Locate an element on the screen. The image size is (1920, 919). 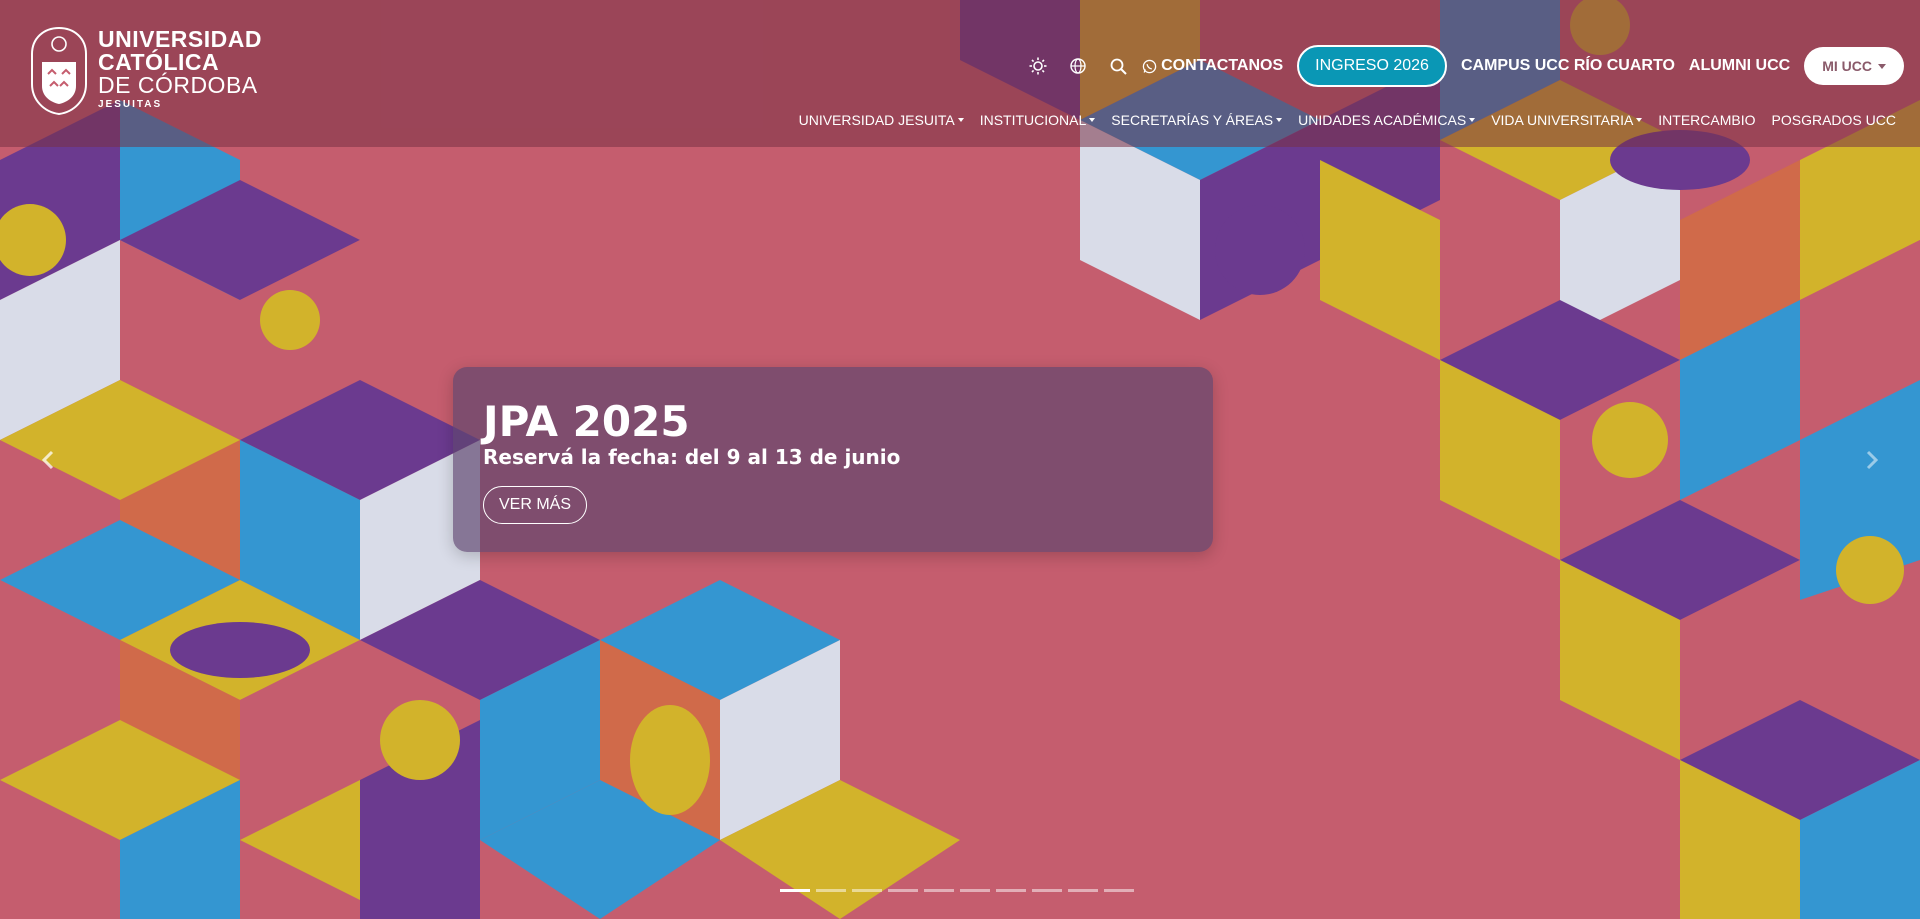
carousel-indicators is located at coordinates (960, 890).